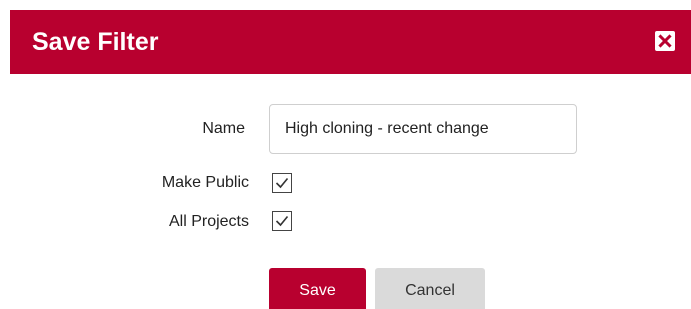 The width and height of the screenshot is (691, 309). I want to click on save-button: Save, so click(317, 288).